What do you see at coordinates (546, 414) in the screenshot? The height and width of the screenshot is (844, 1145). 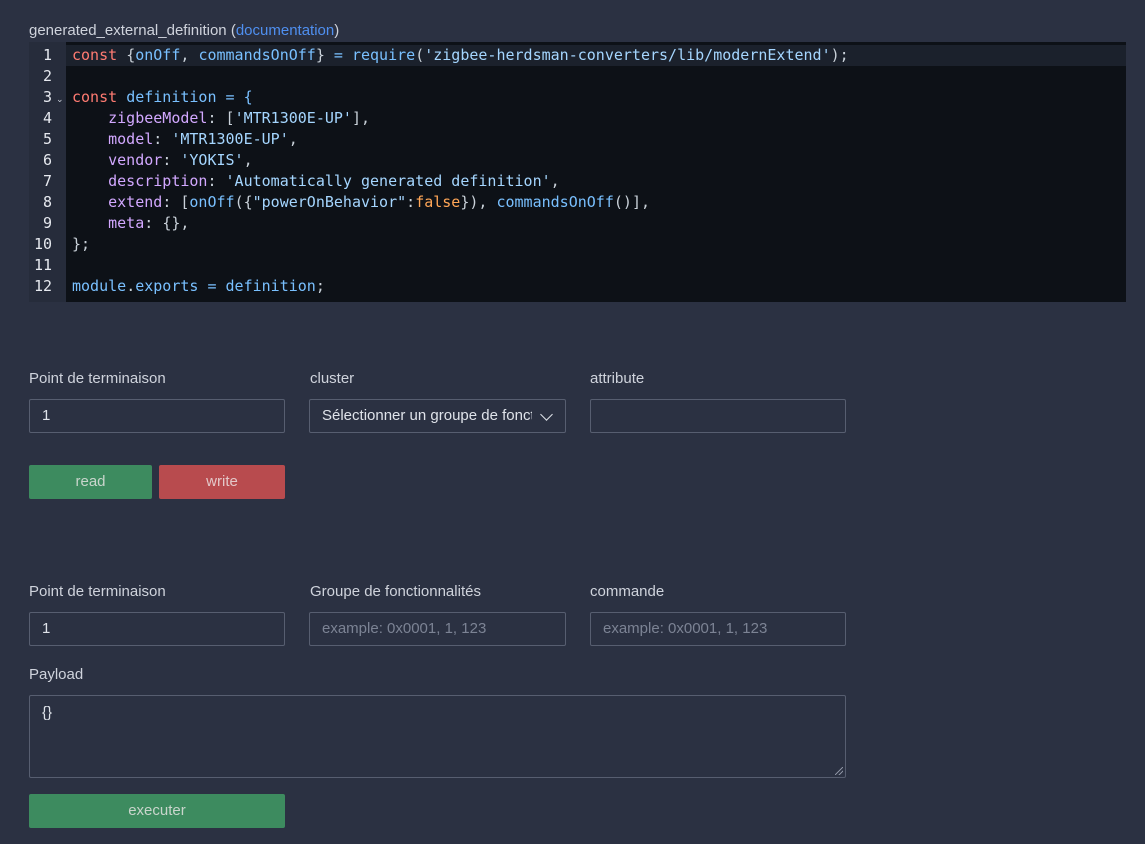 I see `chevron-down-icon` at bounding box center [546, 414].